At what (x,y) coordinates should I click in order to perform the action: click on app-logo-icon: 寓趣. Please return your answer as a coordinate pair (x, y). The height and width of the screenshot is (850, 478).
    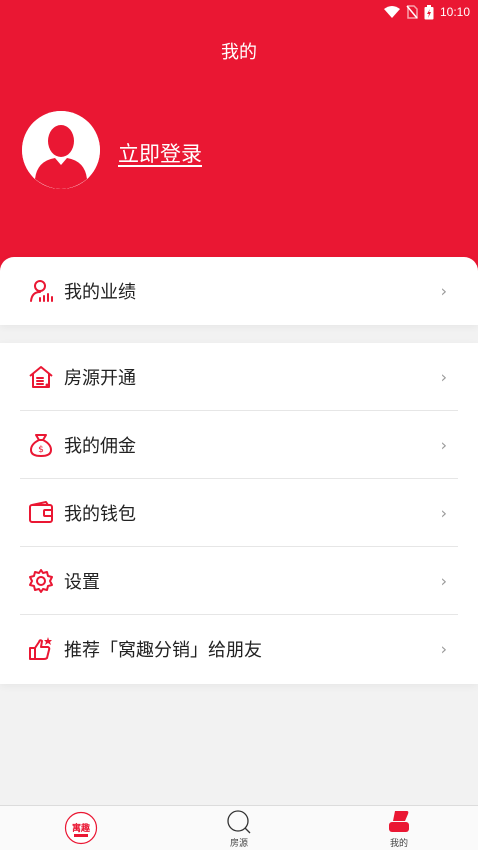
    Looking at the image, I should click on (81, 828).